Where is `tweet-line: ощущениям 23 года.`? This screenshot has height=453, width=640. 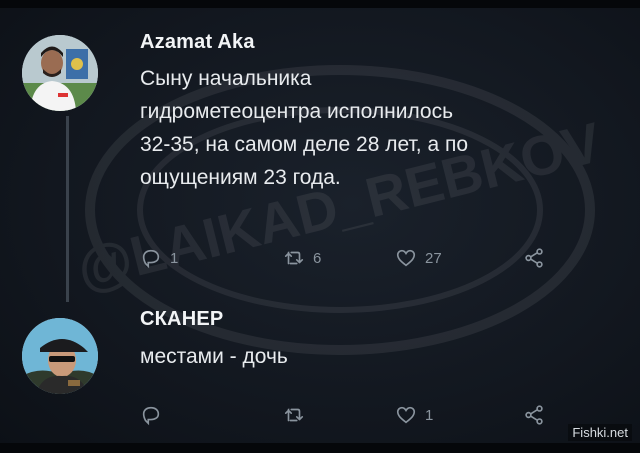
tweet-line: ощущениям 23 года. is located at coordinates (240, 177).